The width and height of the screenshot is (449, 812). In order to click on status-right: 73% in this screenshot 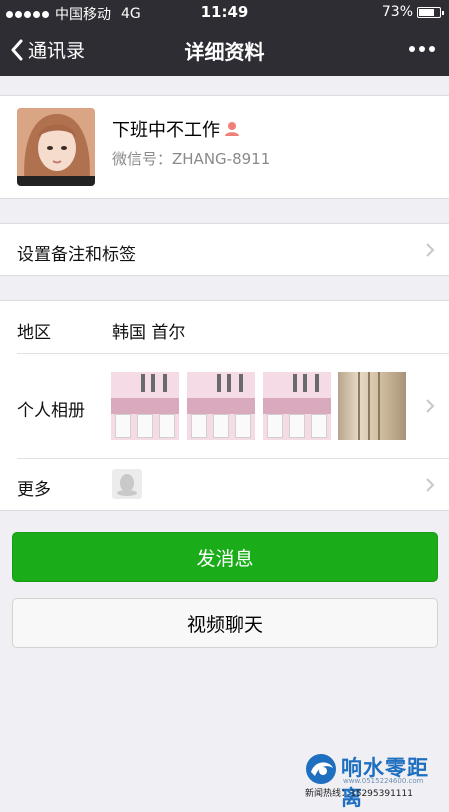, I will do `click(412, 12)`.